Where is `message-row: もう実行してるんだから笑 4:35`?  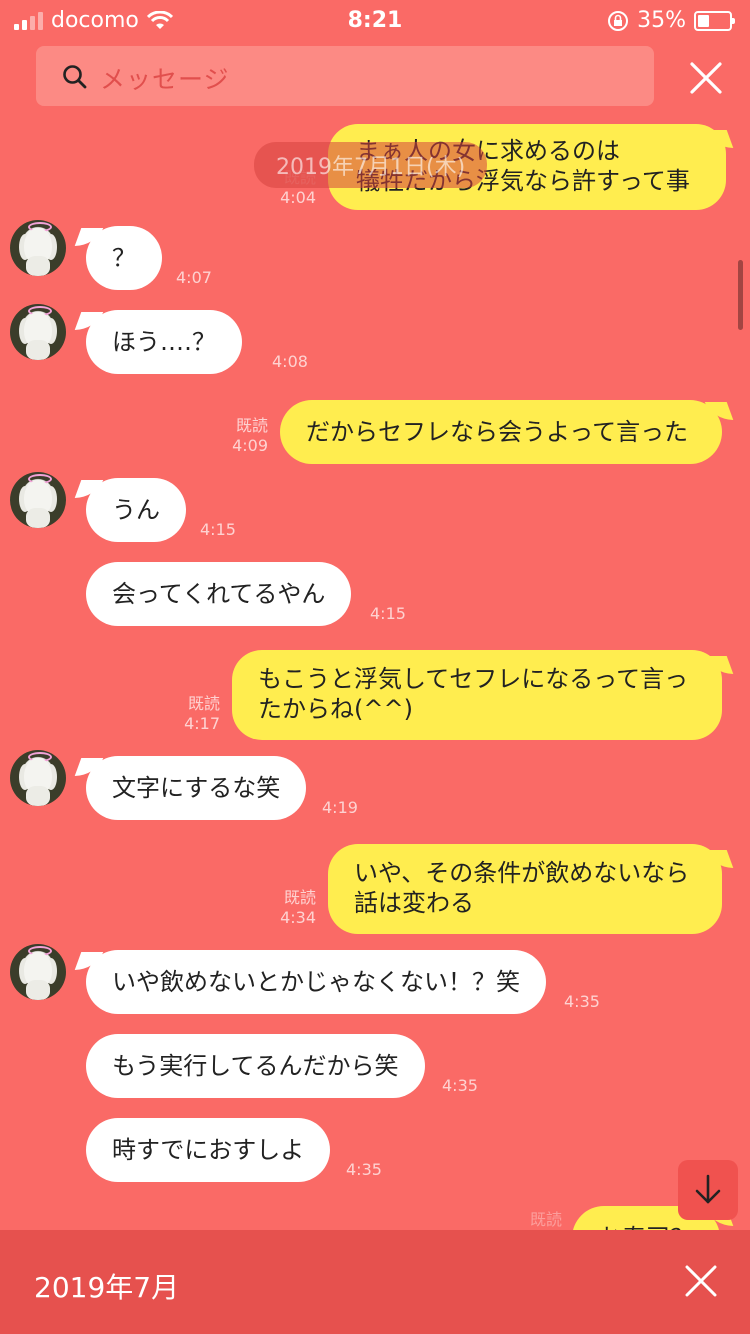 message-row: もう実行してるんだから笑 4:35 is located at coordinates (375, 1064).